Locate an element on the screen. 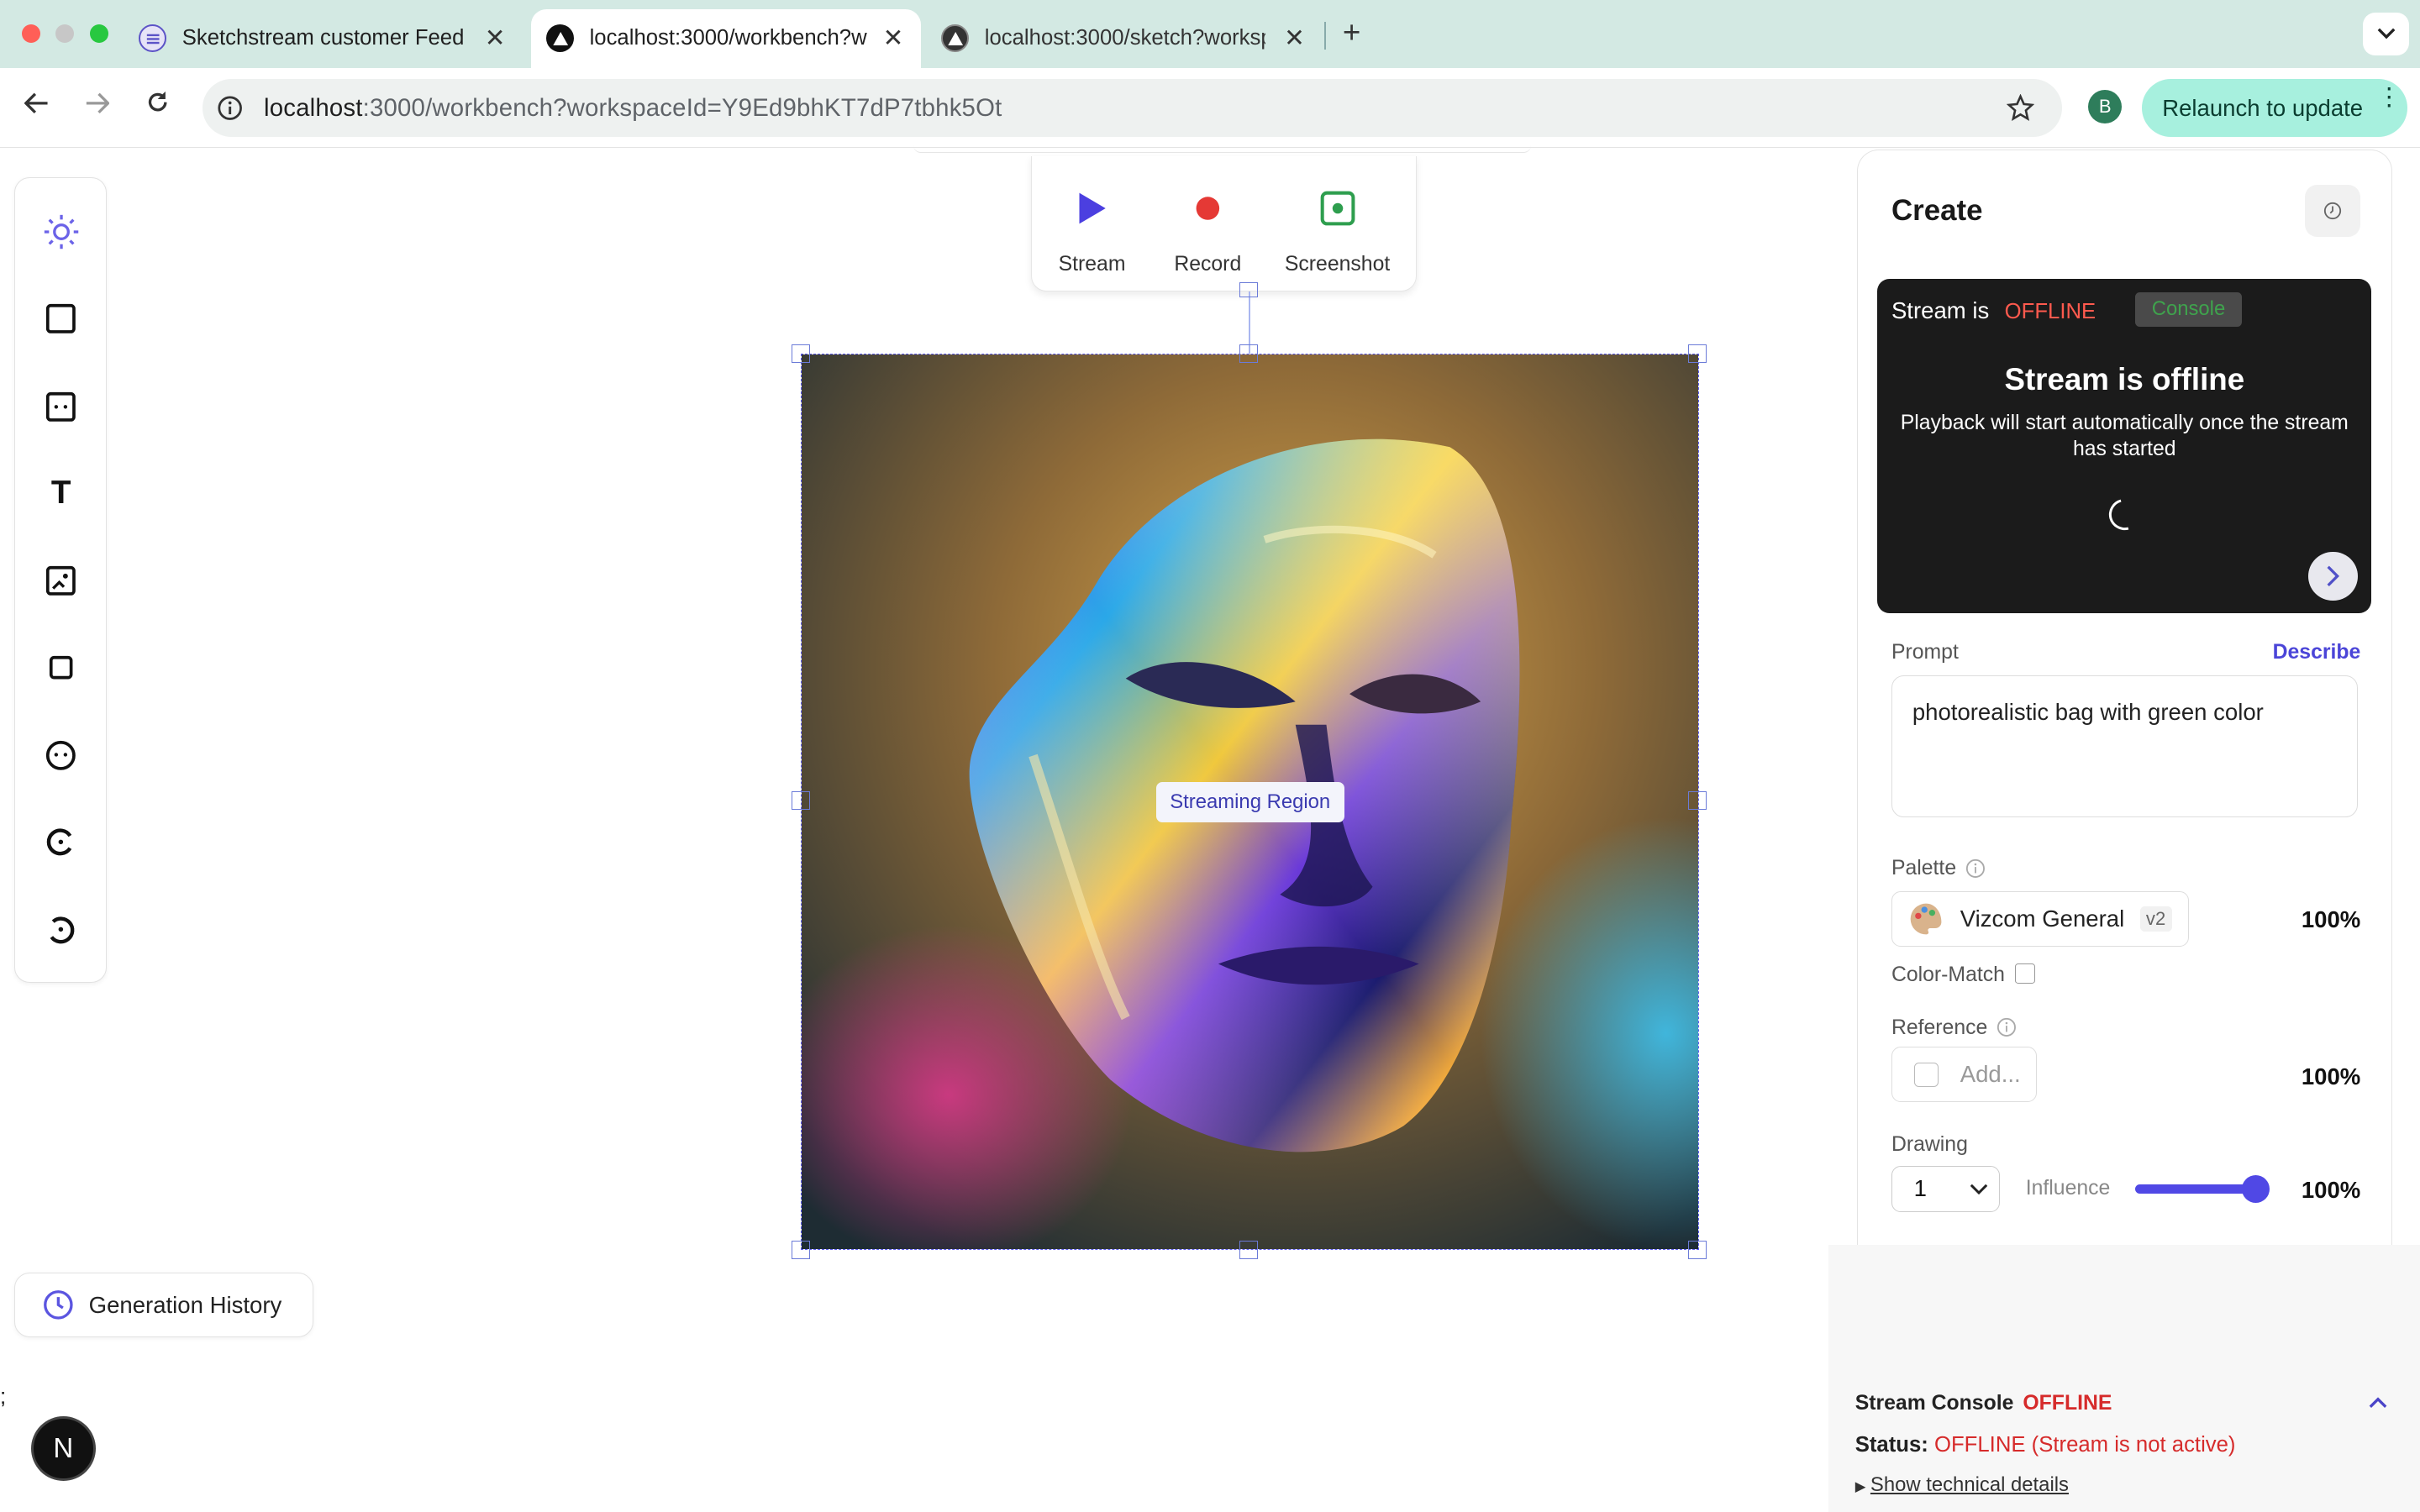 Image resolution: width=2420 pixels, height=1512 pixels. stray-text: ; is located at coordinates (4, 1397).